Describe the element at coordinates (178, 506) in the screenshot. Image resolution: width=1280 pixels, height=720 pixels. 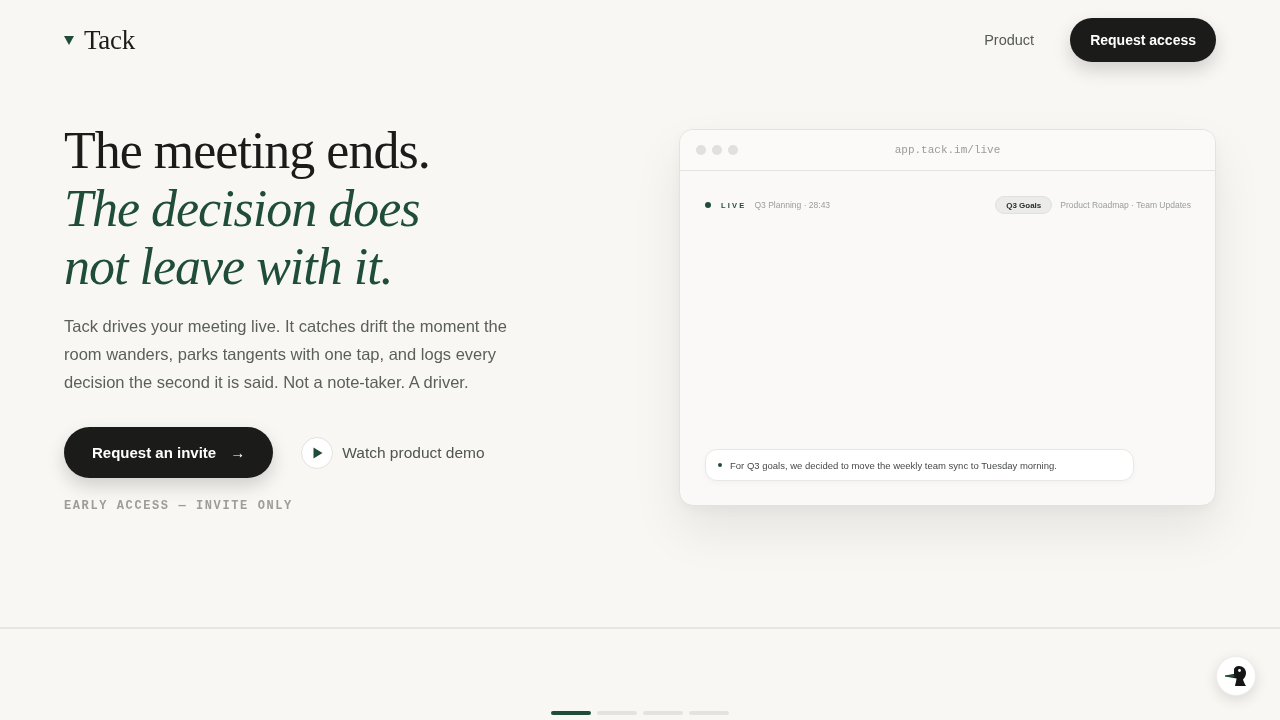
I see `access-note: EARLY ACCESS — INVITE ONLY` at that location.